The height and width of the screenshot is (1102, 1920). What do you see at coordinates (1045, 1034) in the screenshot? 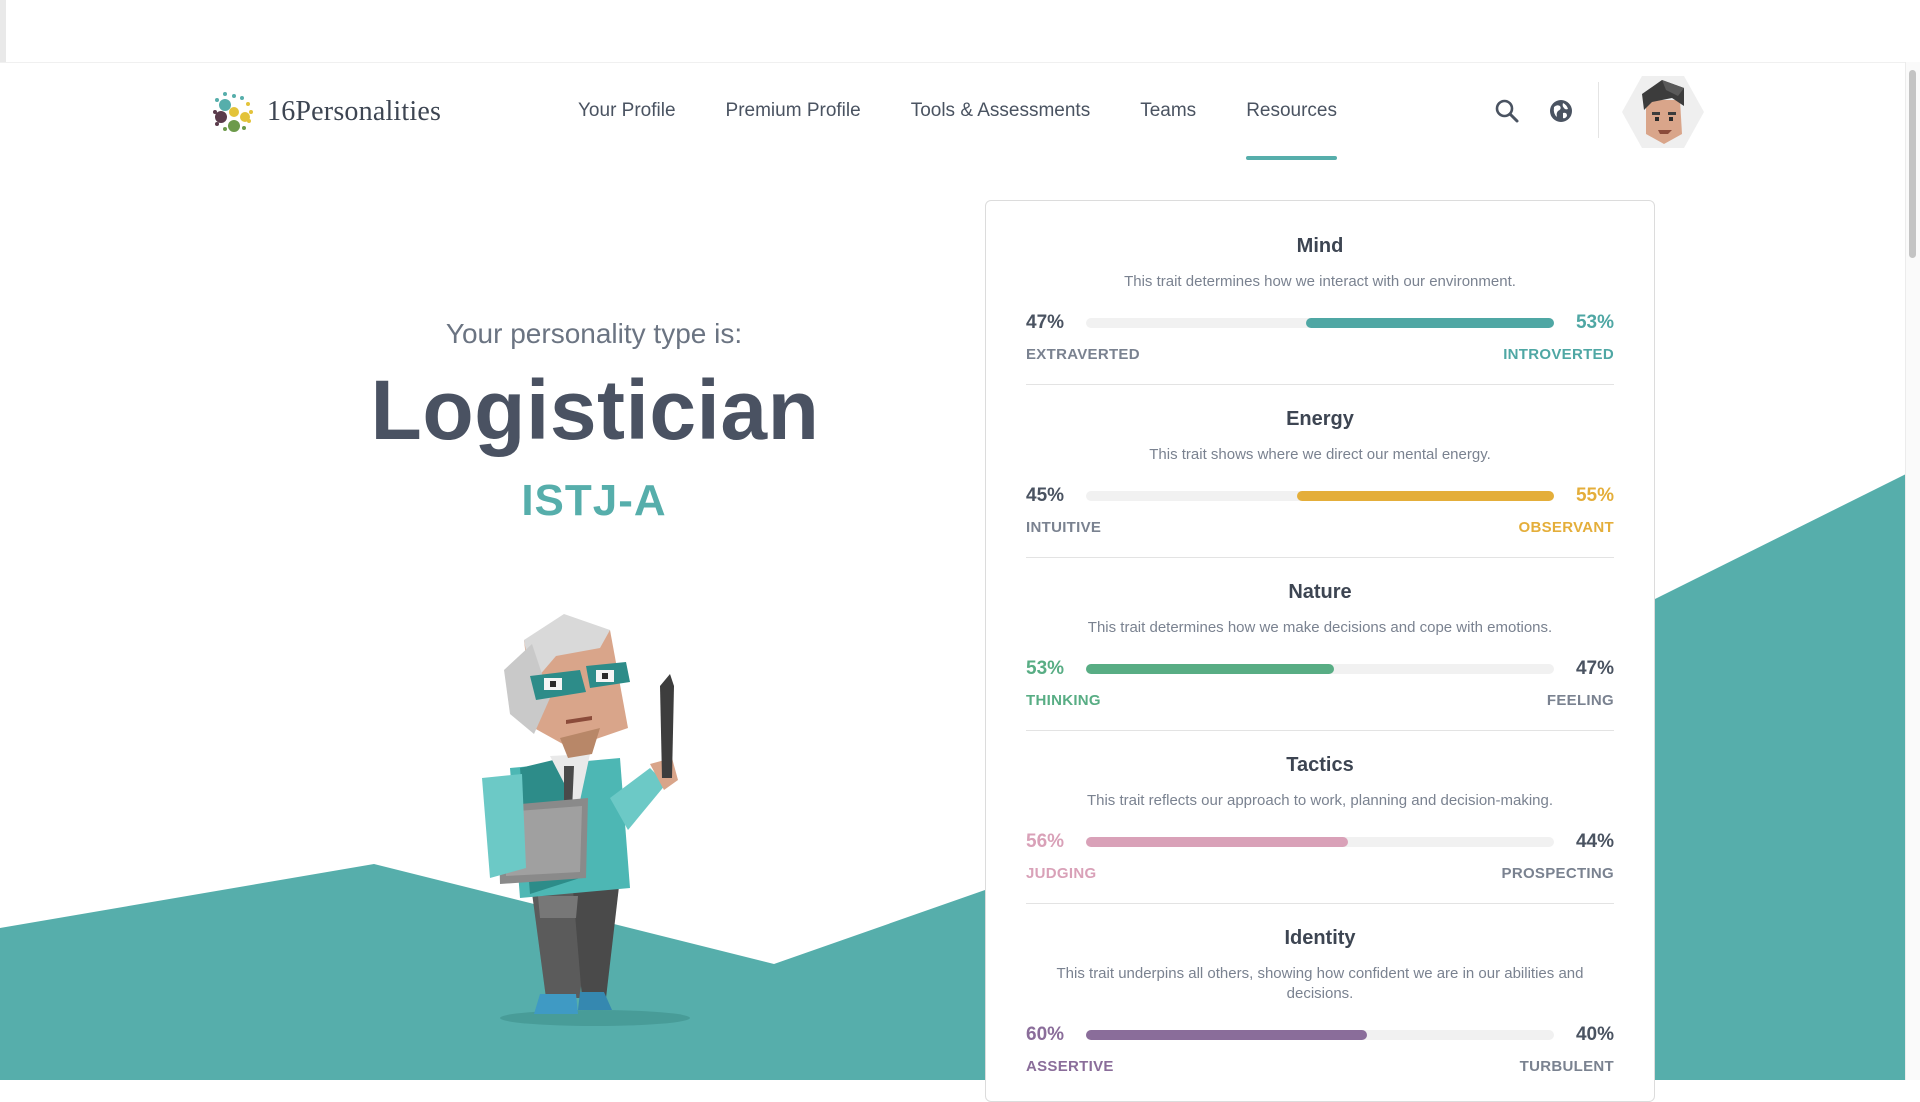
I see `trait-left-percent: 60%` at bounding box center [1045, 1034].